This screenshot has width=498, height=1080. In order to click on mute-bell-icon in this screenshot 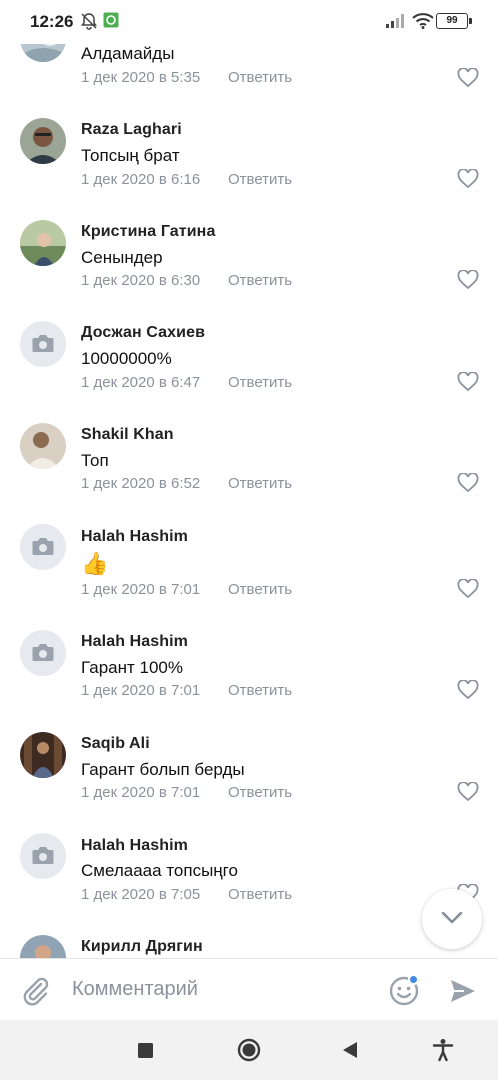, I will do `click(89, 21)`.